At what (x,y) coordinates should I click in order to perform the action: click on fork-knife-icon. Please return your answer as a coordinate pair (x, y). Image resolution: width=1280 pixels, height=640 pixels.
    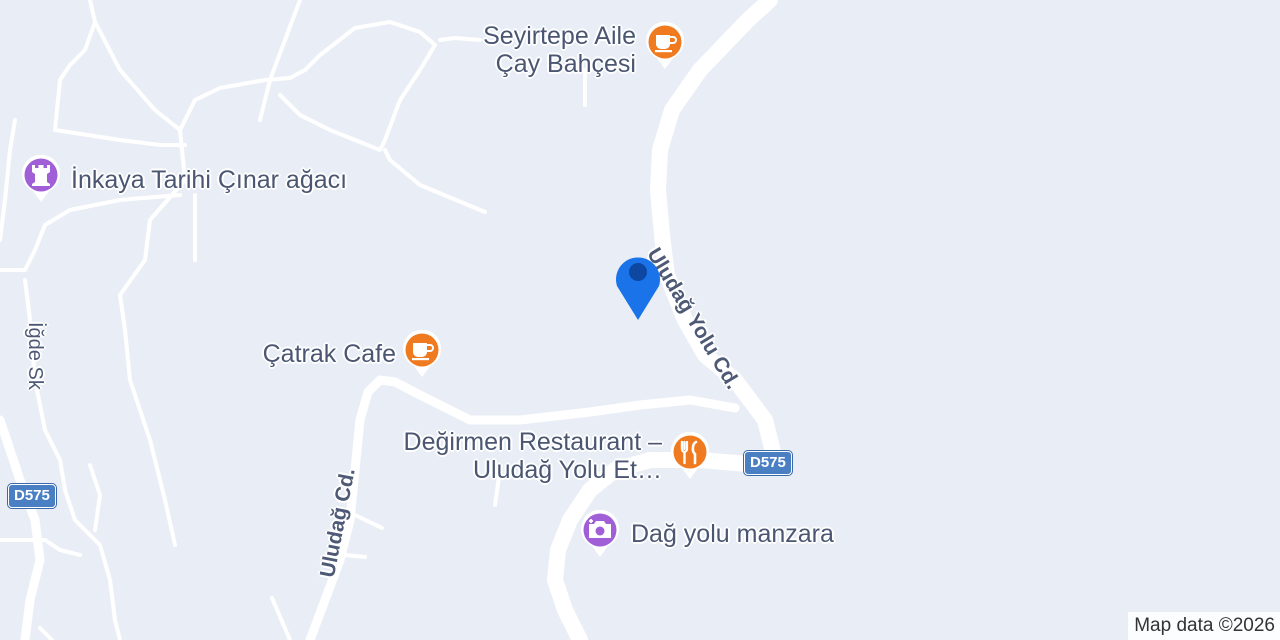
    Looking at the image, I should click on (690, 456).